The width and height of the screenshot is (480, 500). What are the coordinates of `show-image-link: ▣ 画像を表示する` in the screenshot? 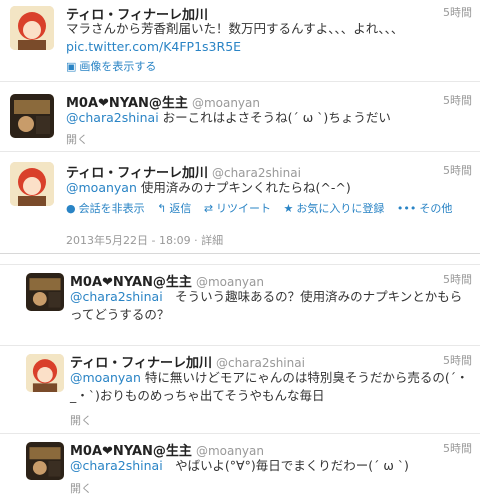 It's located at (111, 66).